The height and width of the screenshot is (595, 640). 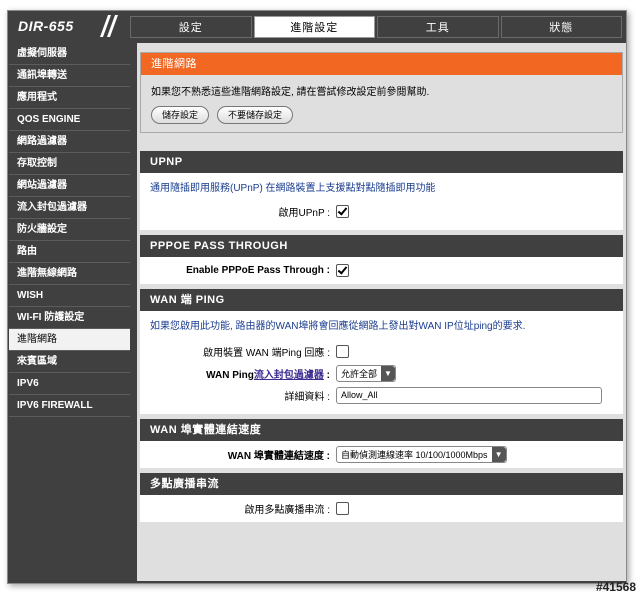 What do you see at coordinates (69, 142) in the screenshot?
I see `sidebar-item-network-filter: 網路過濾器` at bounding box center [69, 142].